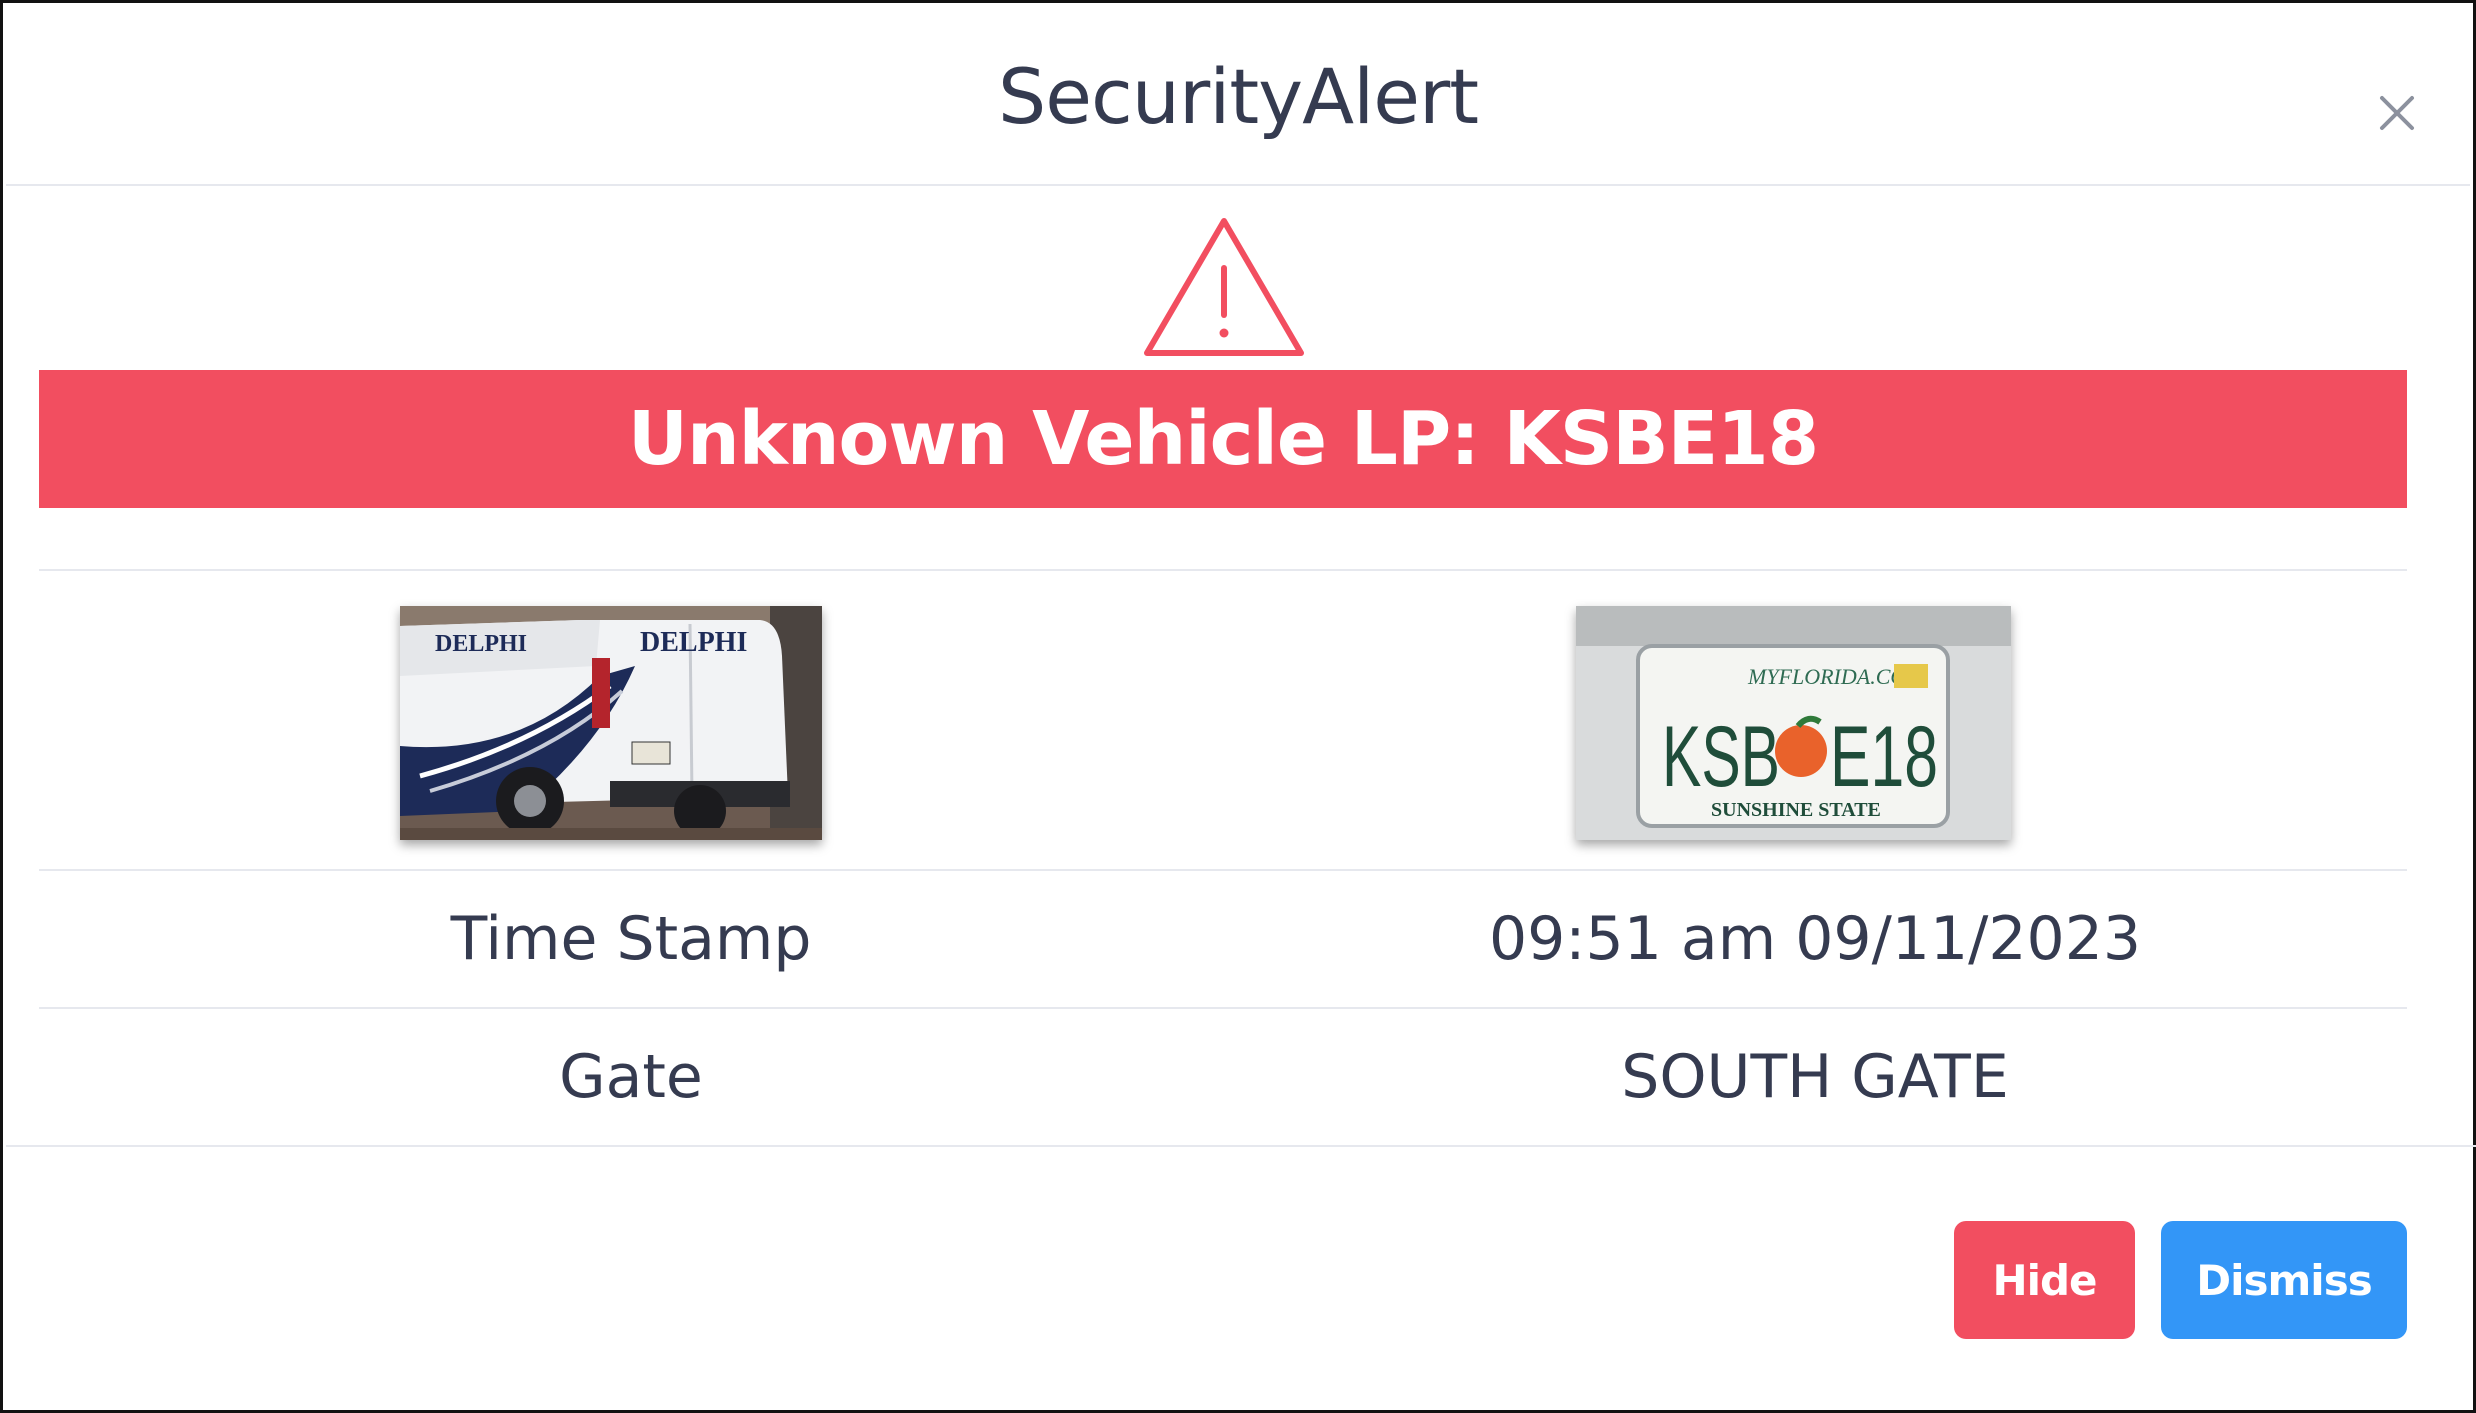 The height and width of the screenshot is (1413, 2476). Describe the element at coordinates (1223, 570) in the screenshot. I see `divider` at that location.